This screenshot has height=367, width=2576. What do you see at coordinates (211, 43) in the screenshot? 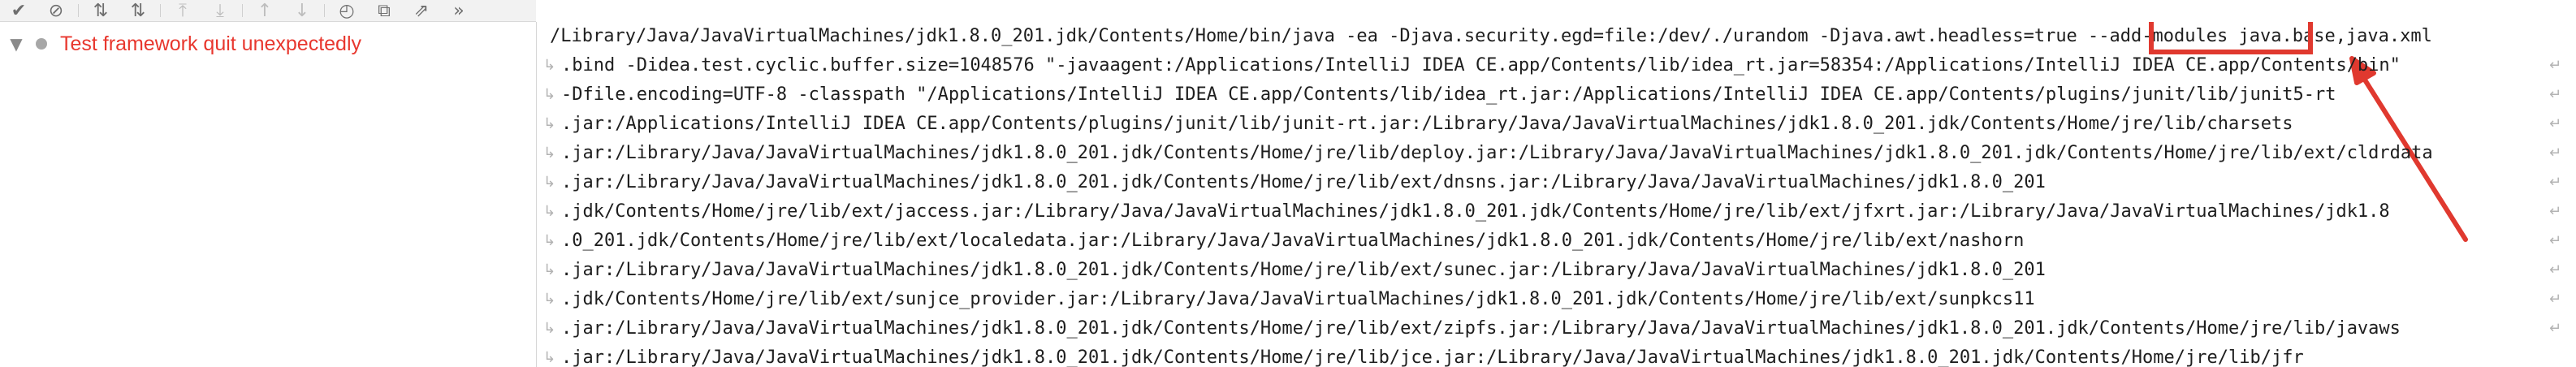
I see `test-tree-item-label: Test framework quit unexpectedly` at bounding box center [211, 43].